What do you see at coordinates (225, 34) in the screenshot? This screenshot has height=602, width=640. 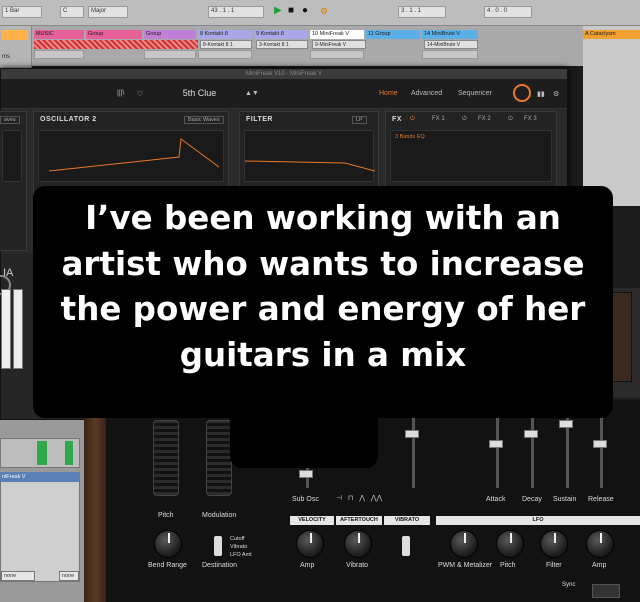 I see `track-header-kontakt-8: 8 Kontakt 8` at bounding box center [225, 34].